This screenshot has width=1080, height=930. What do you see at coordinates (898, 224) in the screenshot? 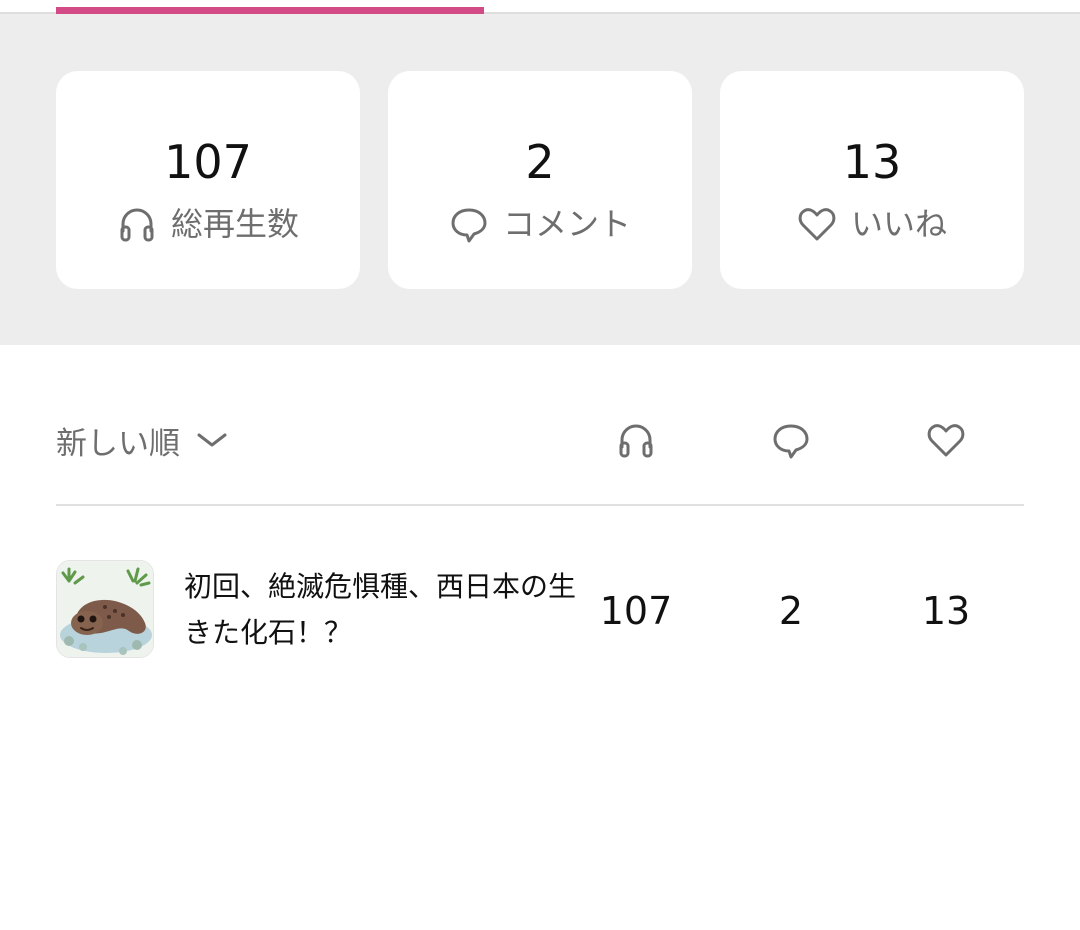
I see `likes-label: いいね` at bounding box center [898, 224].